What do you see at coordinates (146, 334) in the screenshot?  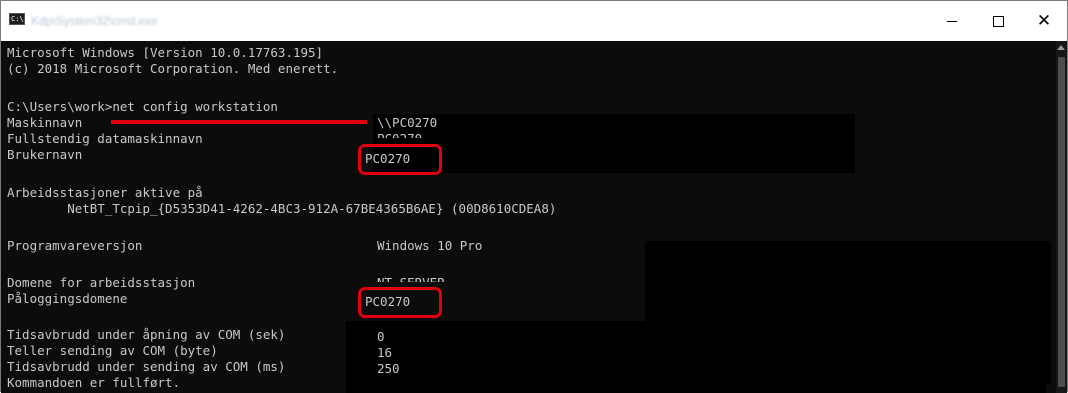 I see `label-tidsavbrudd-apning: Tidsavbrudd under åpning av COM (sek)` at bounding box center [146, 334].